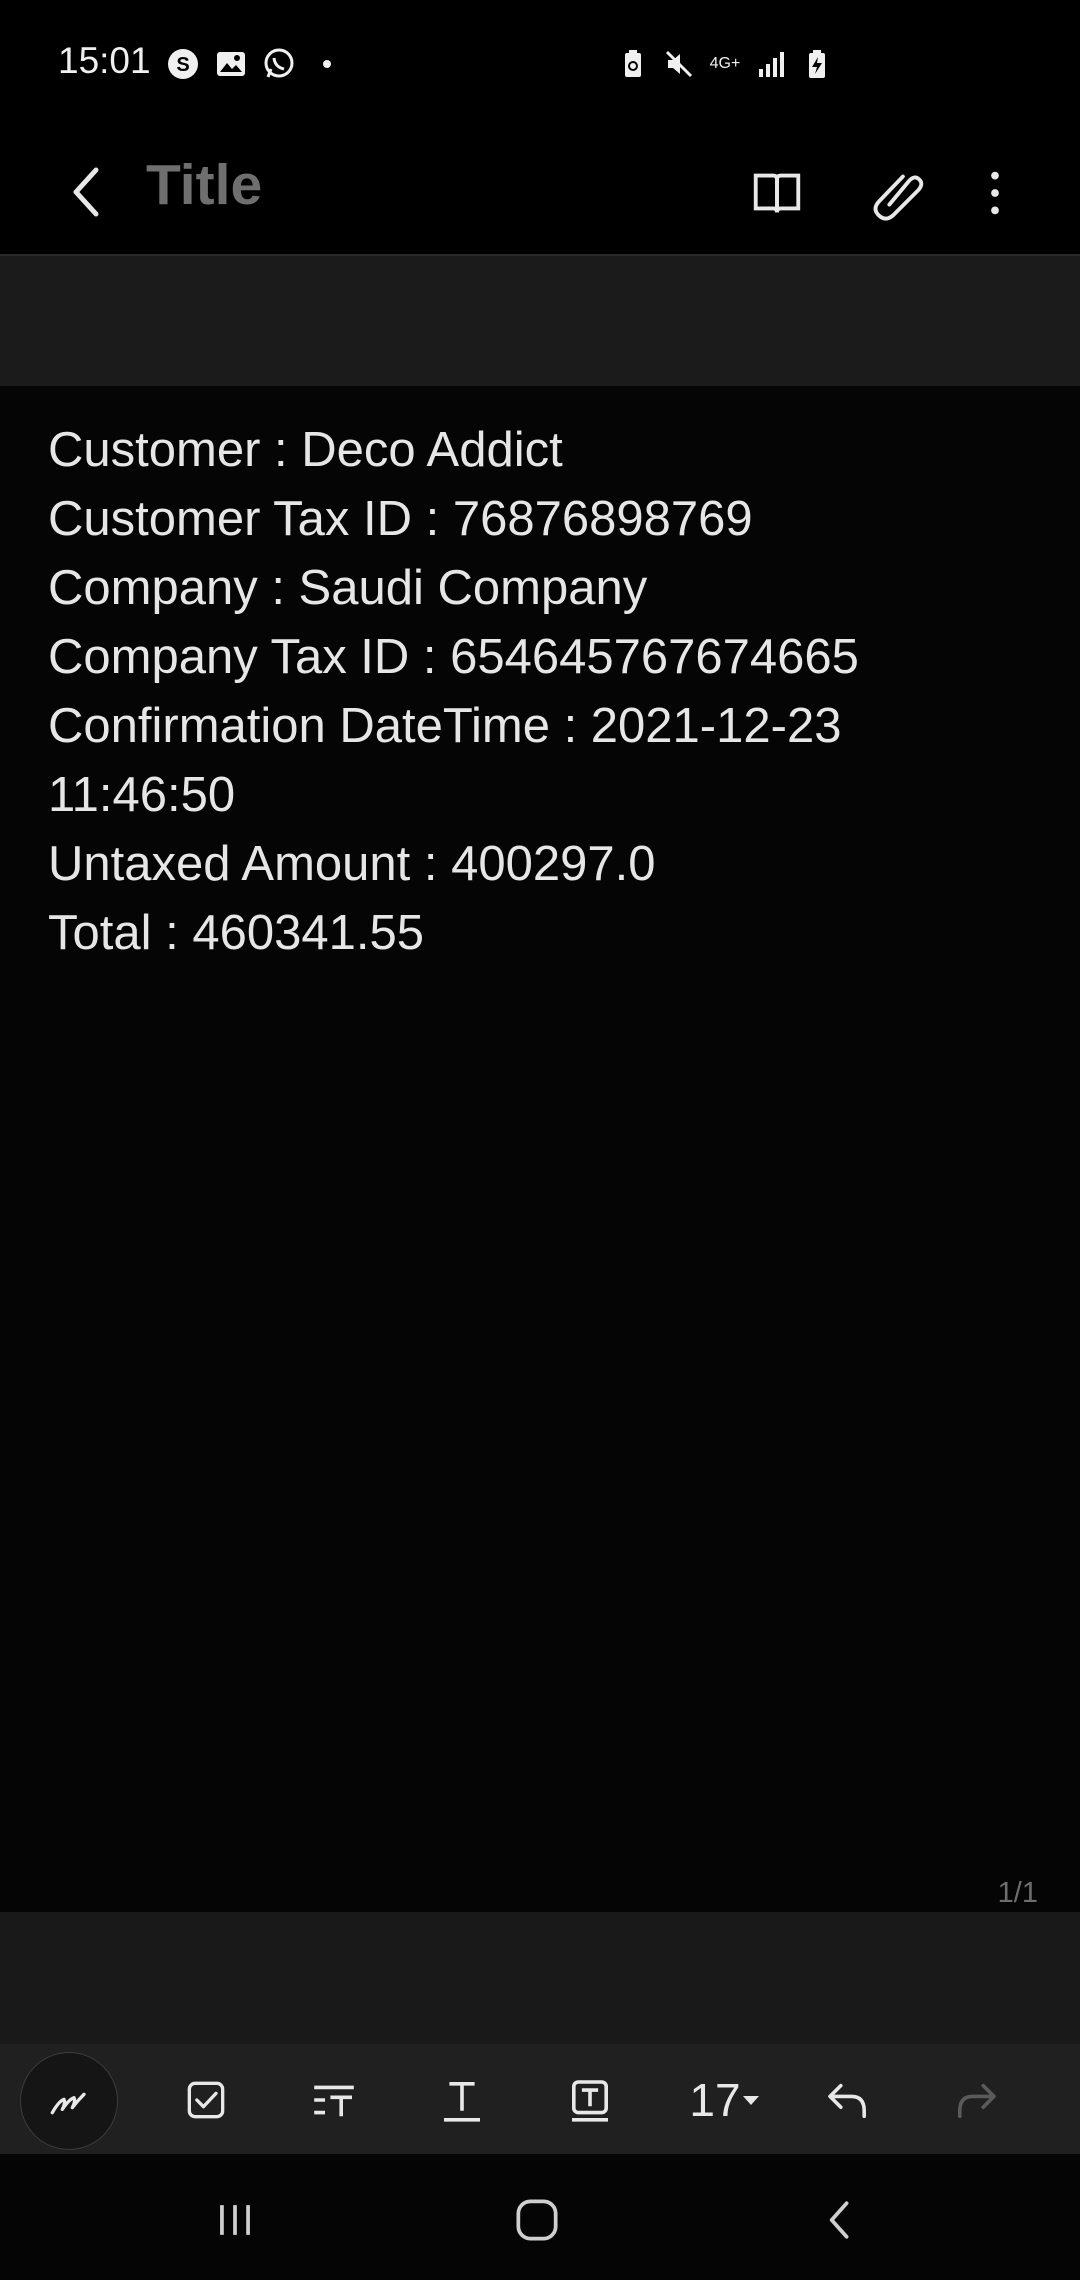 The width and height of the screenshot is (1080, 2280). What do you see at coordinates (445, 726) in the screenshot?
I see `note-line: Confirmation DateTime : 2021-12-23` at bounding box center [445, 726].